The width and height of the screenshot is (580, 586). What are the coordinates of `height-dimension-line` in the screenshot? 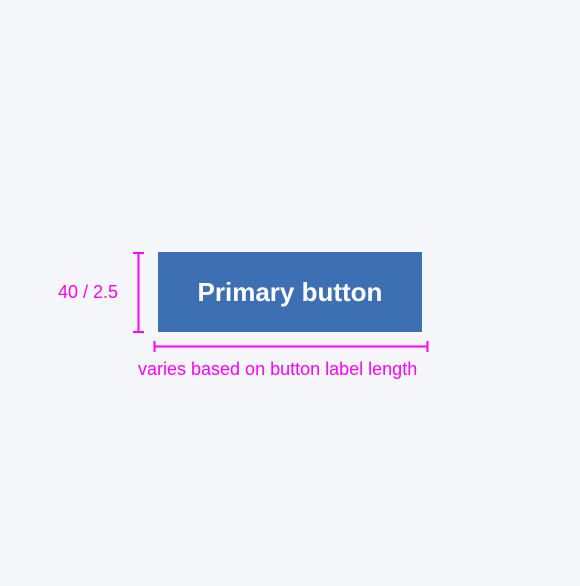 It's located at (138, 292).